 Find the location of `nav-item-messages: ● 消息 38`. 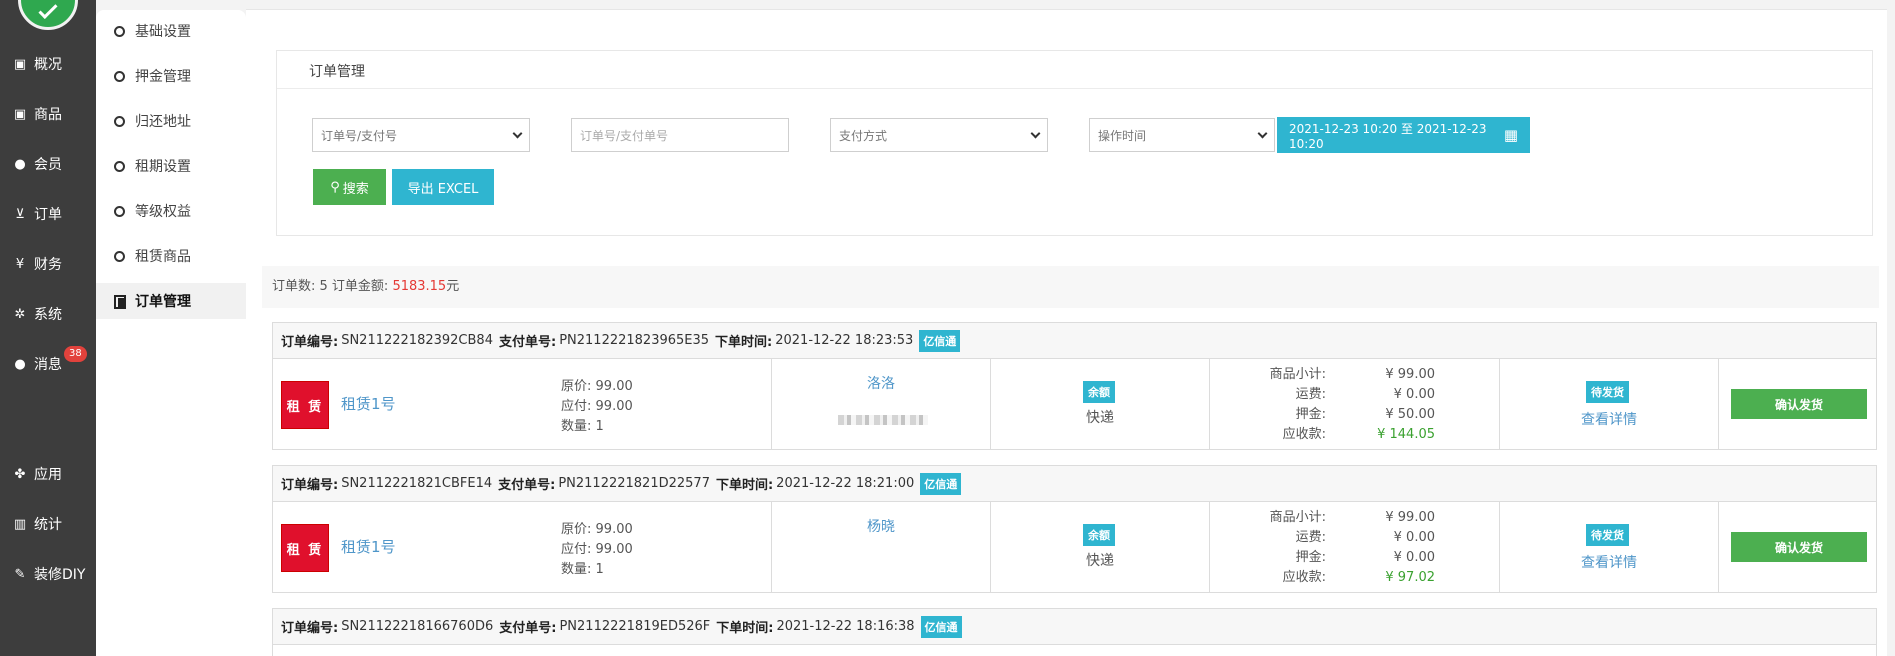

nav-item-messages: ● 消息 38 is located at coordinates (48, 362).